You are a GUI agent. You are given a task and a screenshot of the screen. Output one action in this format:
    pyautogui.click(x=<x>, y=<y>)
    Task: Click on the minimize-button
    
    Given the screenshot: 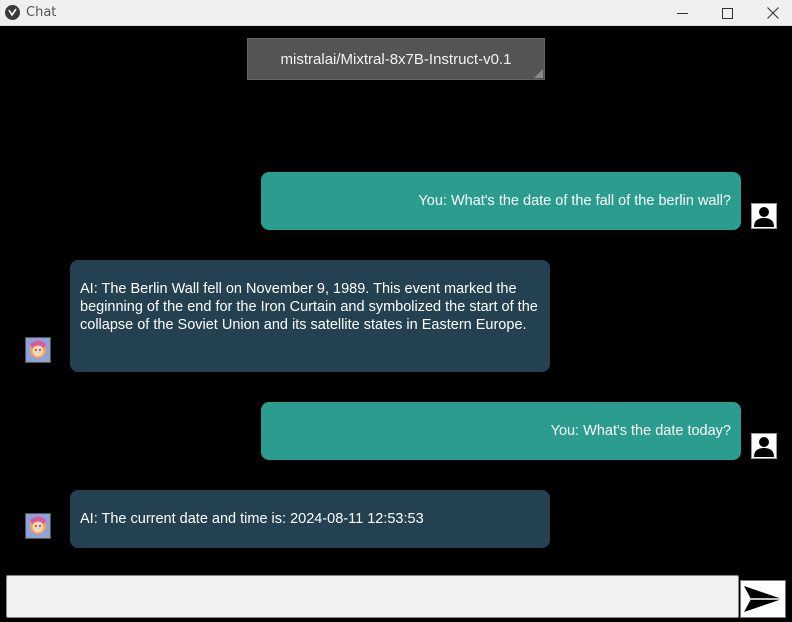 What is the action you would take?
    pyautogui.click(x=682, y=13)
    